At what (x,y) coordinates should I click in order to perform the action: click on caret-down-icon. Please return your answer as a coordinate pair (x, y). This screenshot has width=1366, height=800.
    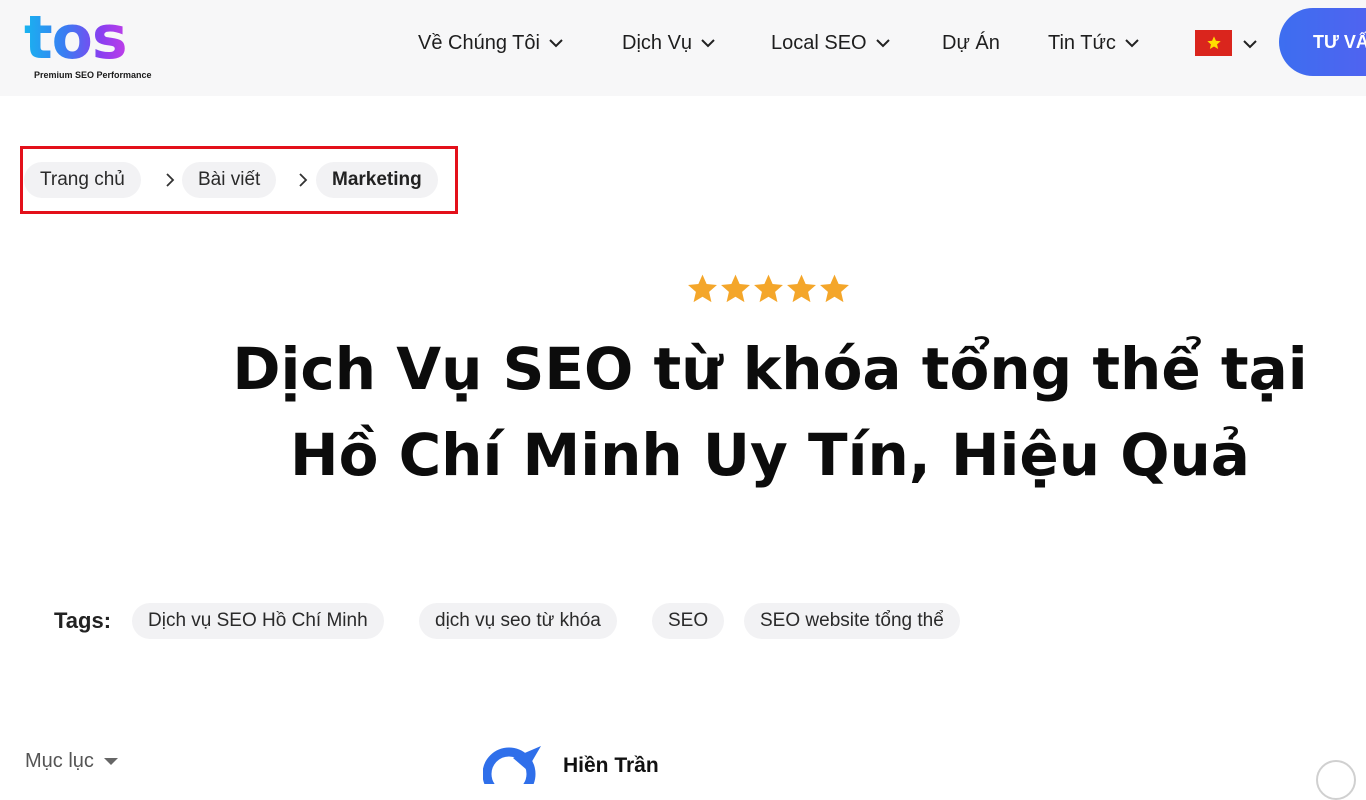
    Looking at the image, I should click on (110, 761).